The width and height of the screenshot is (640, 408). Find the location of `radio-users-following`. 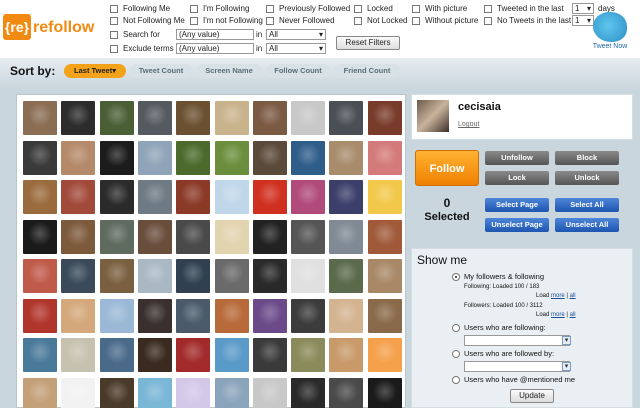

radio-users-following is located at coordinates (456, 328).